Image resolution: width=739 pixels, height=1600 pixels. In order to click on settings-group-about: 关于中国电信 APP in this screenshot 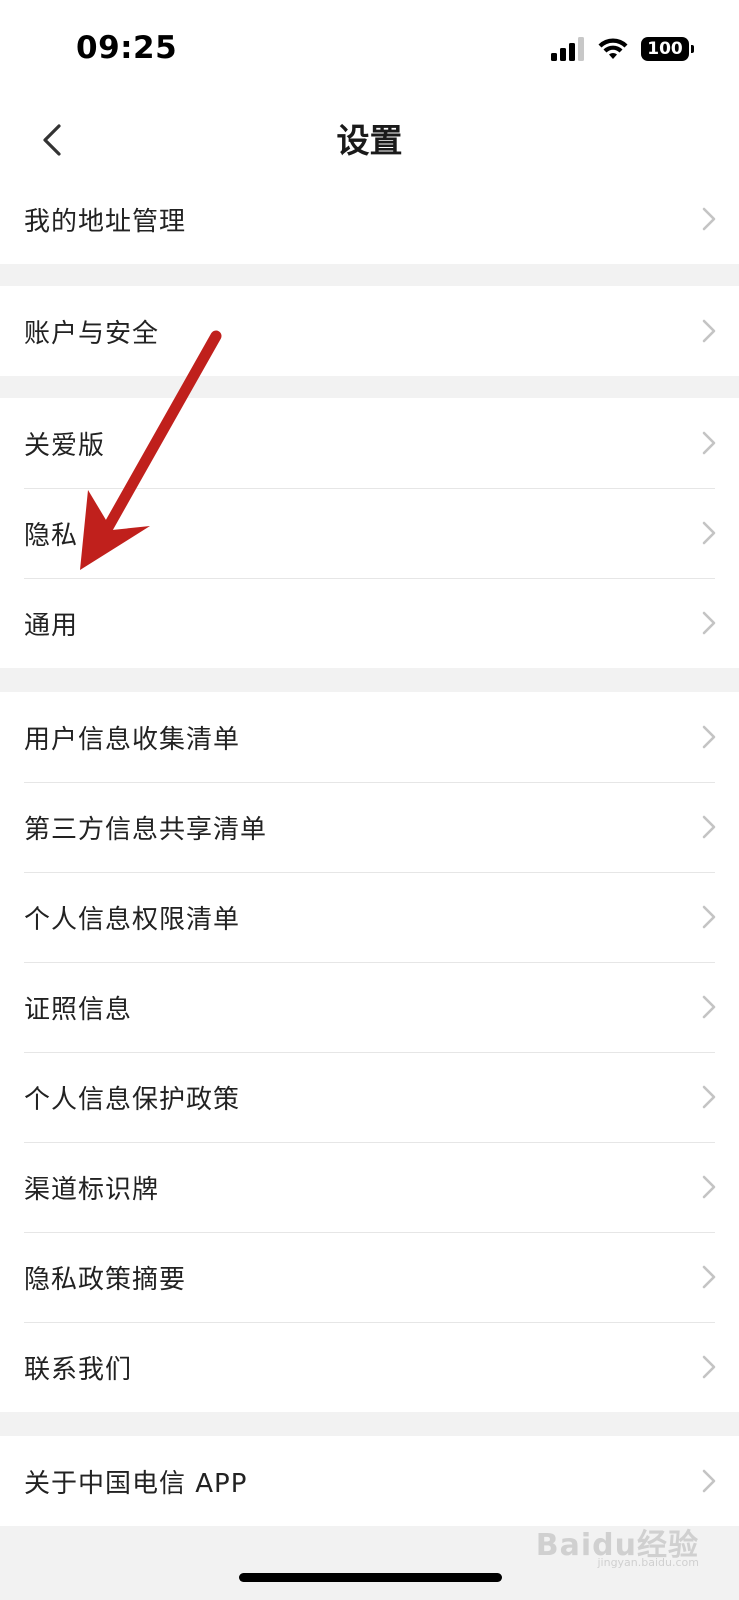, I will do `click(369, 1481)`.